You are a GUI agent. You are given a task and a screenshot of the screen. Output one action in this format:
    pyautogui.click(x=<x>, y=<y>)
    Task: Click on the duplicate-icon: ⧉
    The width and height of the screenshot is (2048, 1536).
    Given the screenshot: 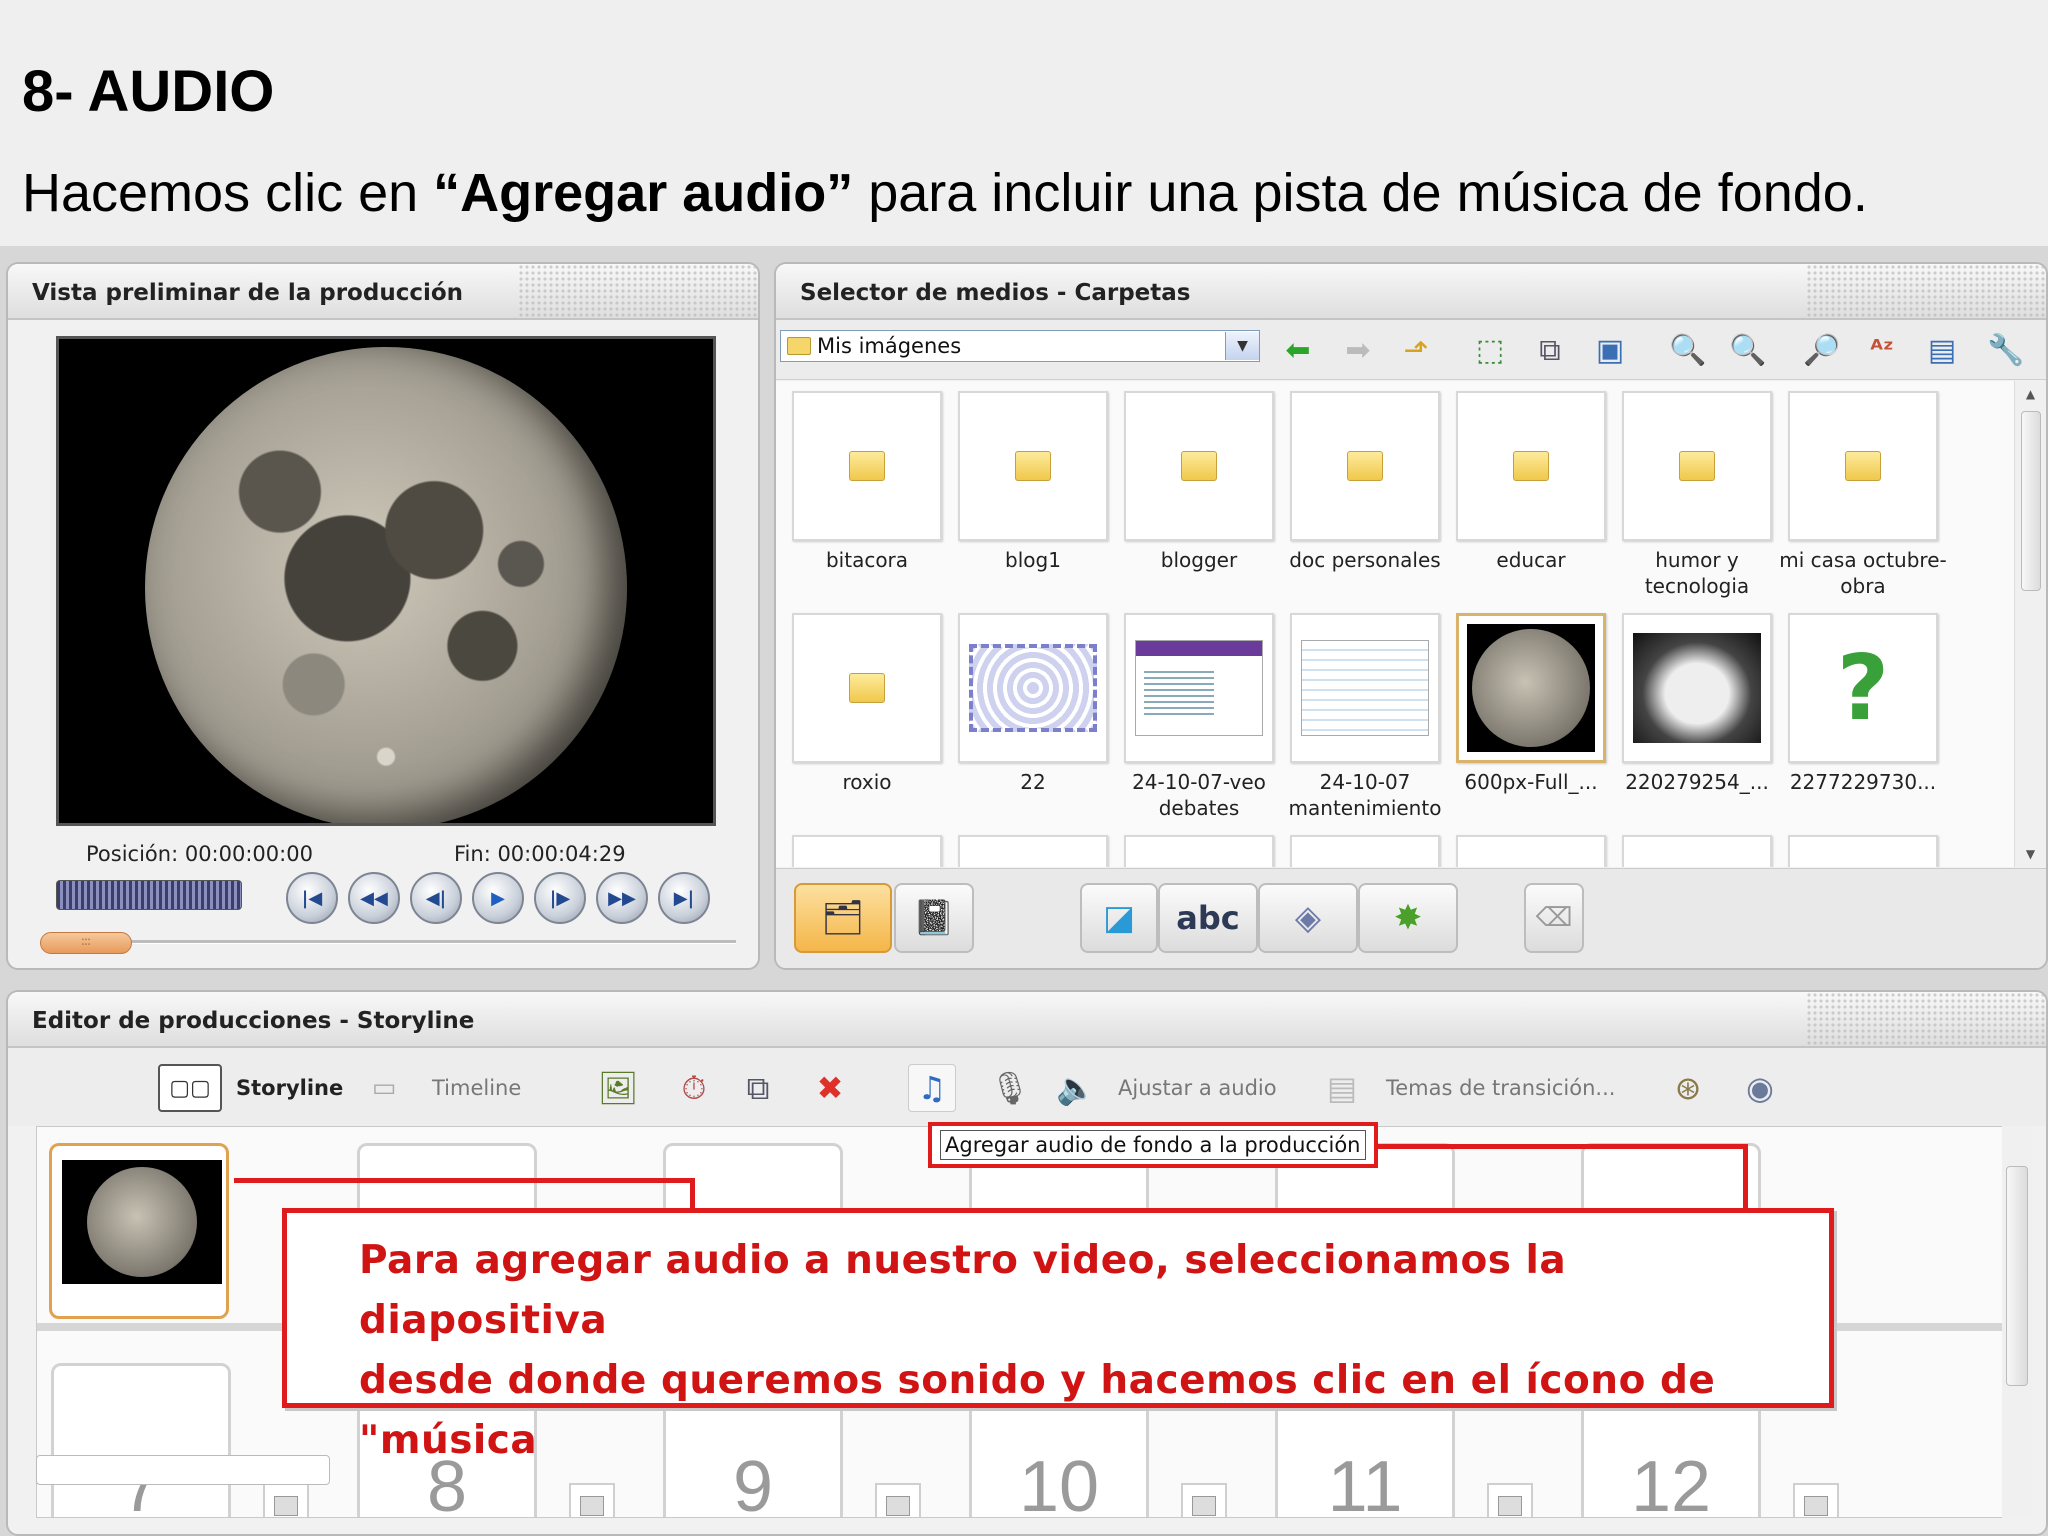 What is the action you would take?
    pyautogui.click(x=758, y=1088)
    